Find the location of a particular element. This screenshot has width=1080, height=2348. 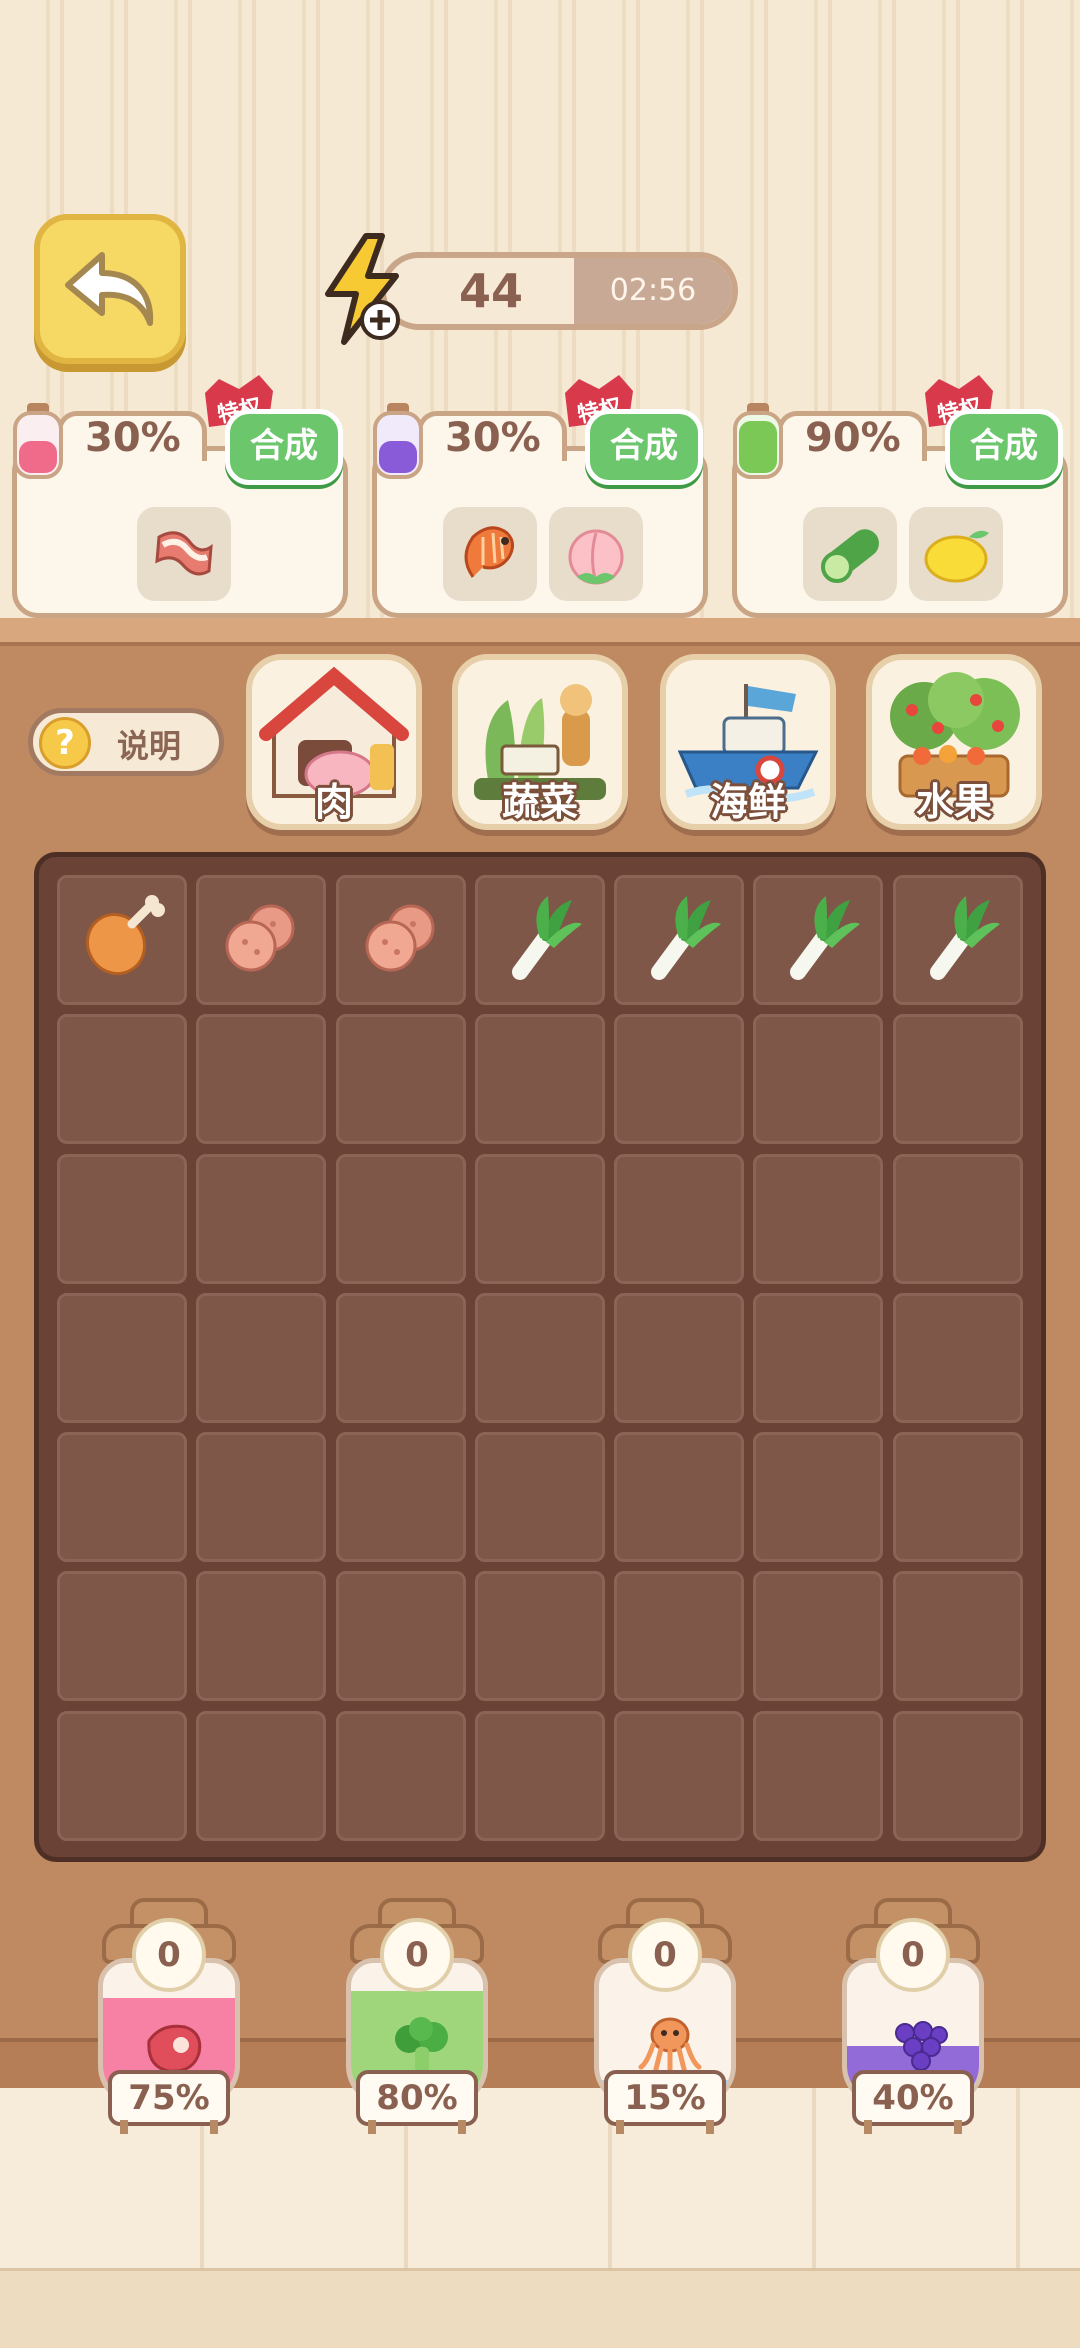

broccoli-icon is located at coordinates (421, 2045).